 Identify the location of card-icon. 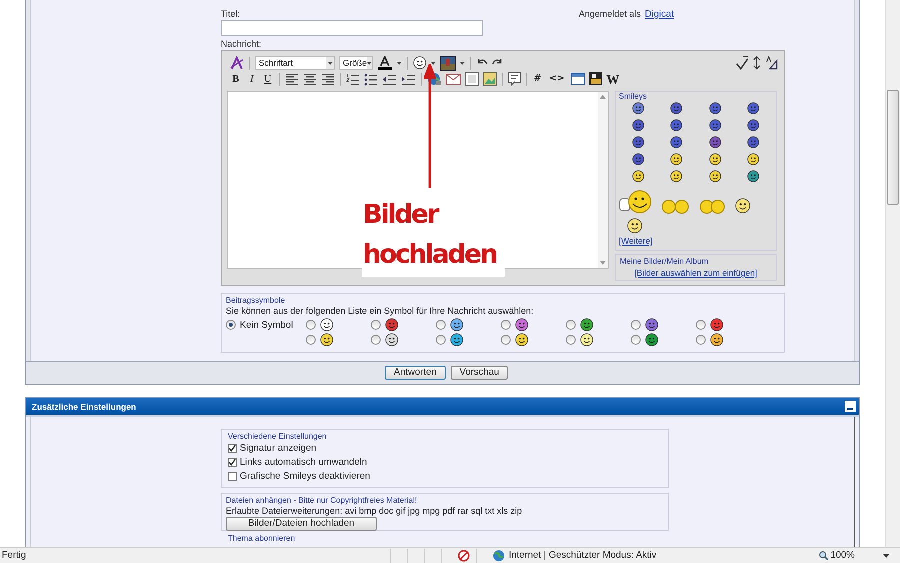
(595, 79).